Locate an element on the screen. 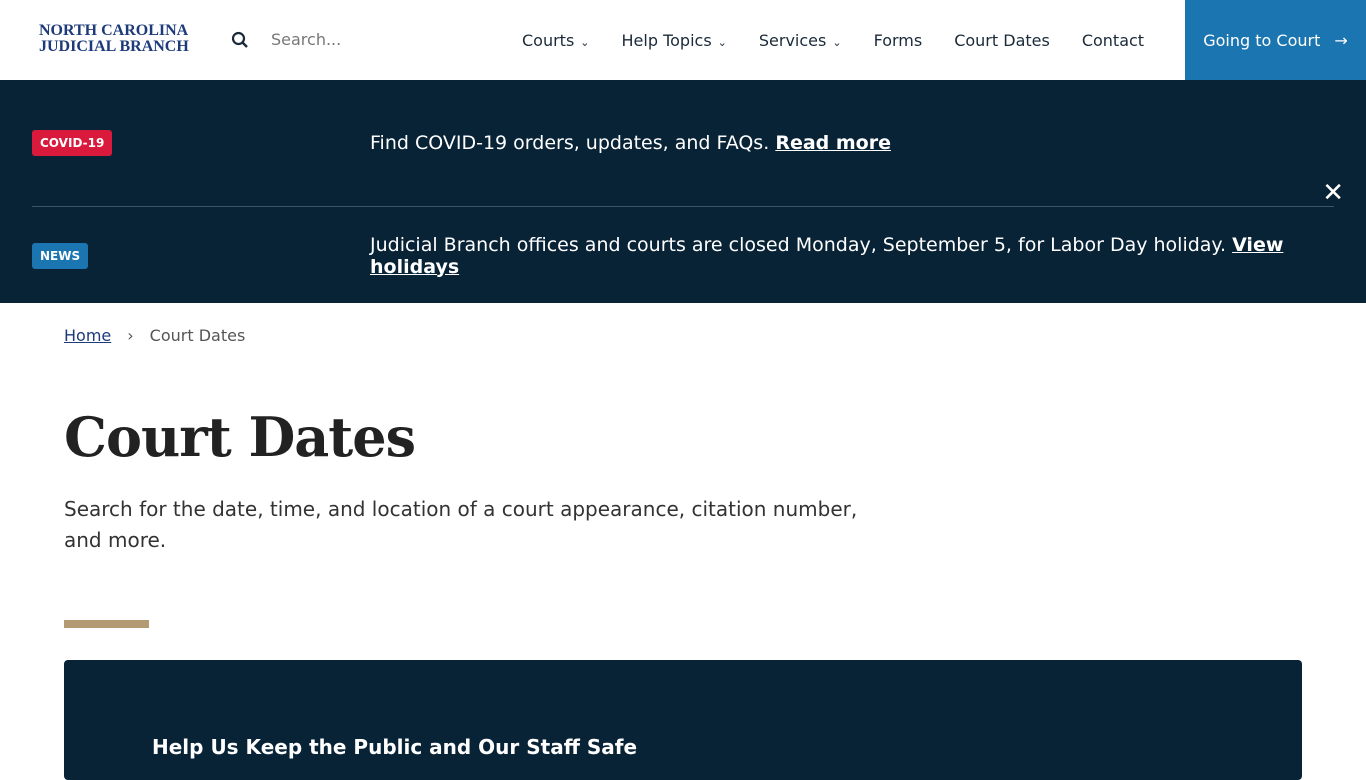  going-to-court-button: Going to Court → is located at coordinates (1275, 40).